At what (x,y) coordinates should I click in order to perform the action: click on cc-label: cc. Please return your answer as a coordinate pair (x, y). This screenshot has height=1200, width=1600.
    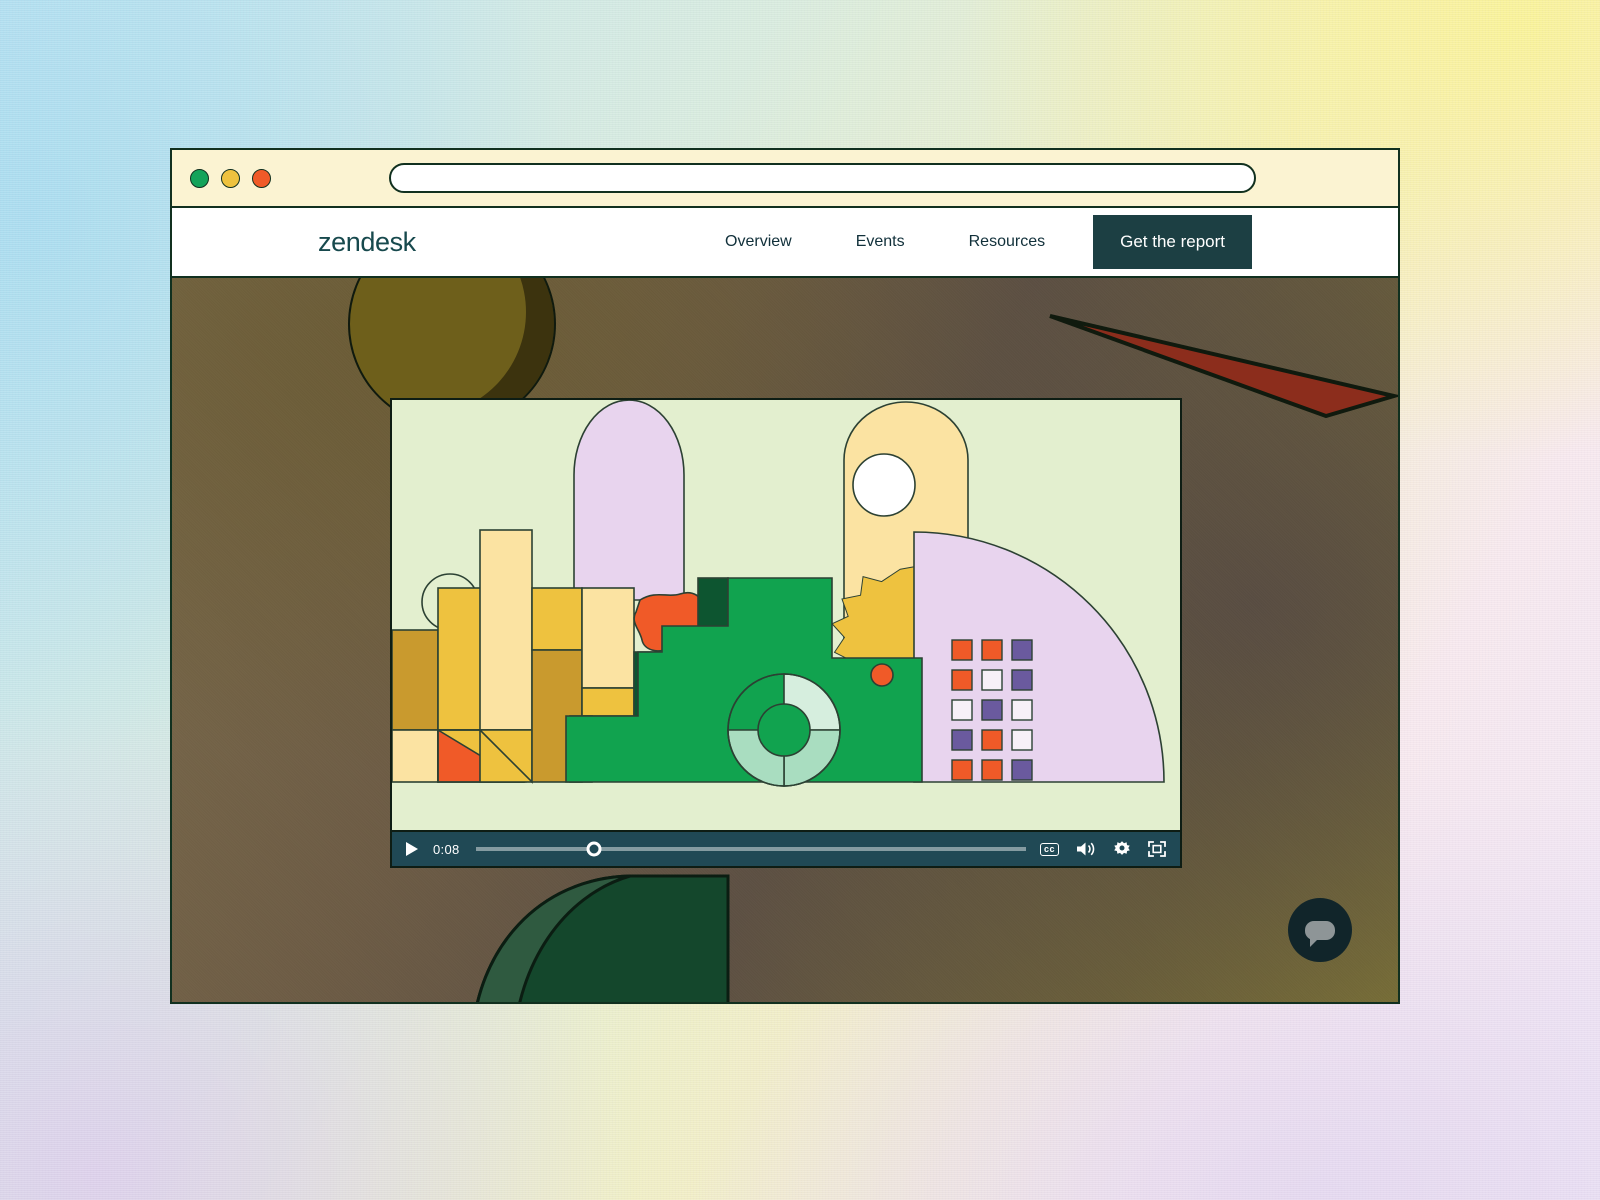
    Looking at the image, I should click on (1049, 849).